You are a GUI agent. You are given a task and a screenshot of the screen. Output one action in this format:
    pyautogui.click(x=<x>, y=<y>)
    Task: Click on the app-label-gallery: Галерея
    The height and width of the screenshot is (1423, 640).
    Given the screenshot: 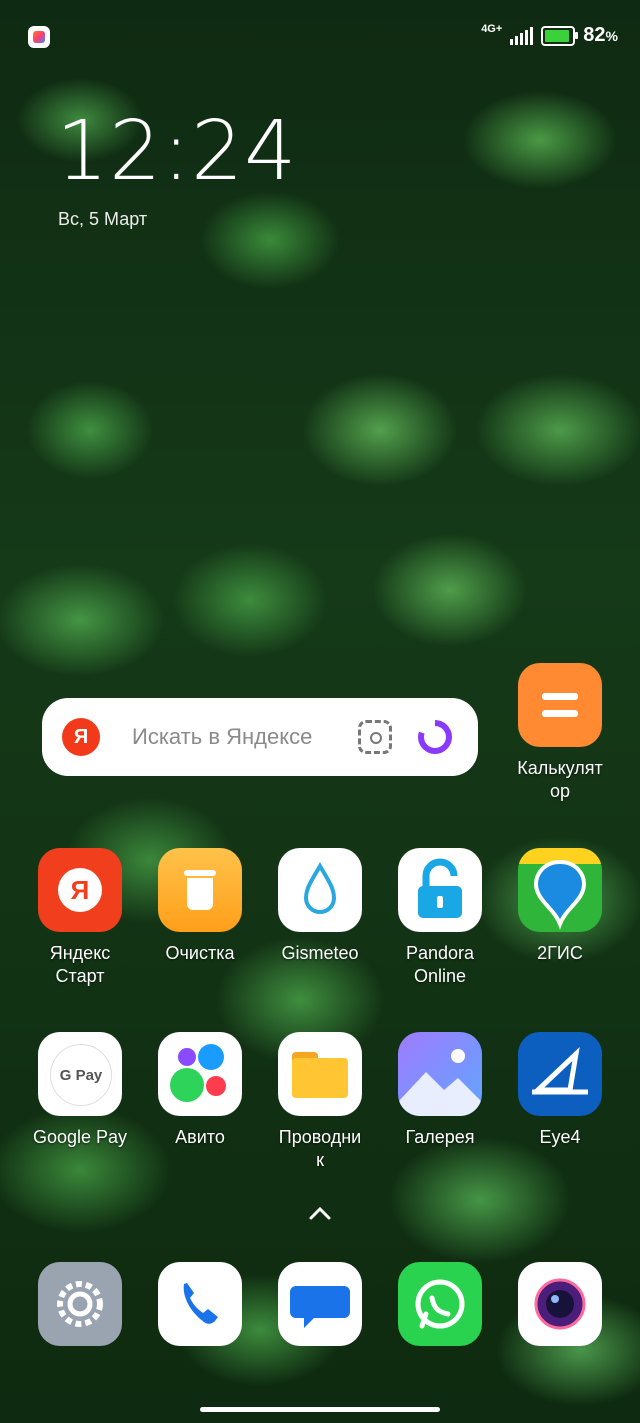 What is the action you would take?
    pyautogui.click(x=440, y=1137)
    